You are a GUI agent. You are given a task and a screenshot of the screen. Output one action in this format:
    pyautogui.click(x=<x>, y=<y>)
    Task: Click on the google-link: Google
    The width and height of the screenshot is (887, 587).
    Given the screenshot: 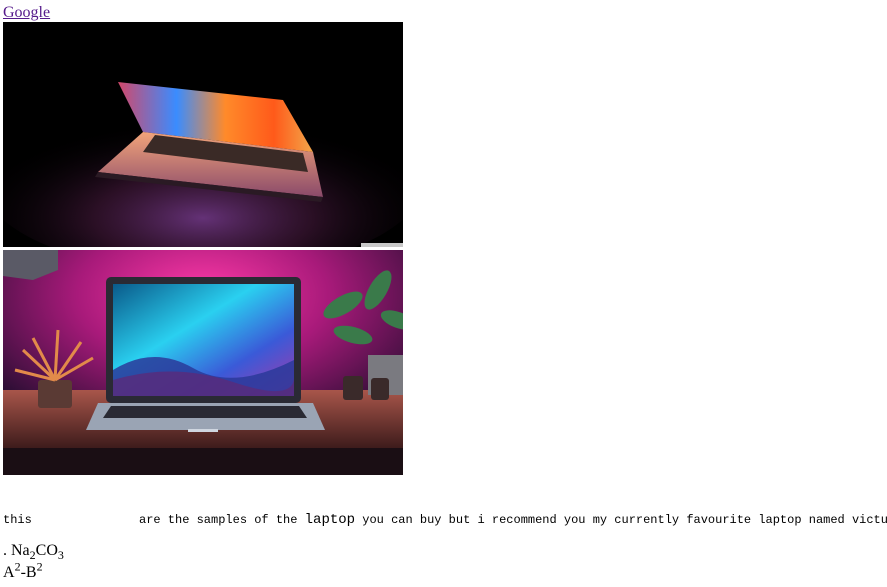 What is the action you would take?
    pyautogui.click(x=26, y=13)
    